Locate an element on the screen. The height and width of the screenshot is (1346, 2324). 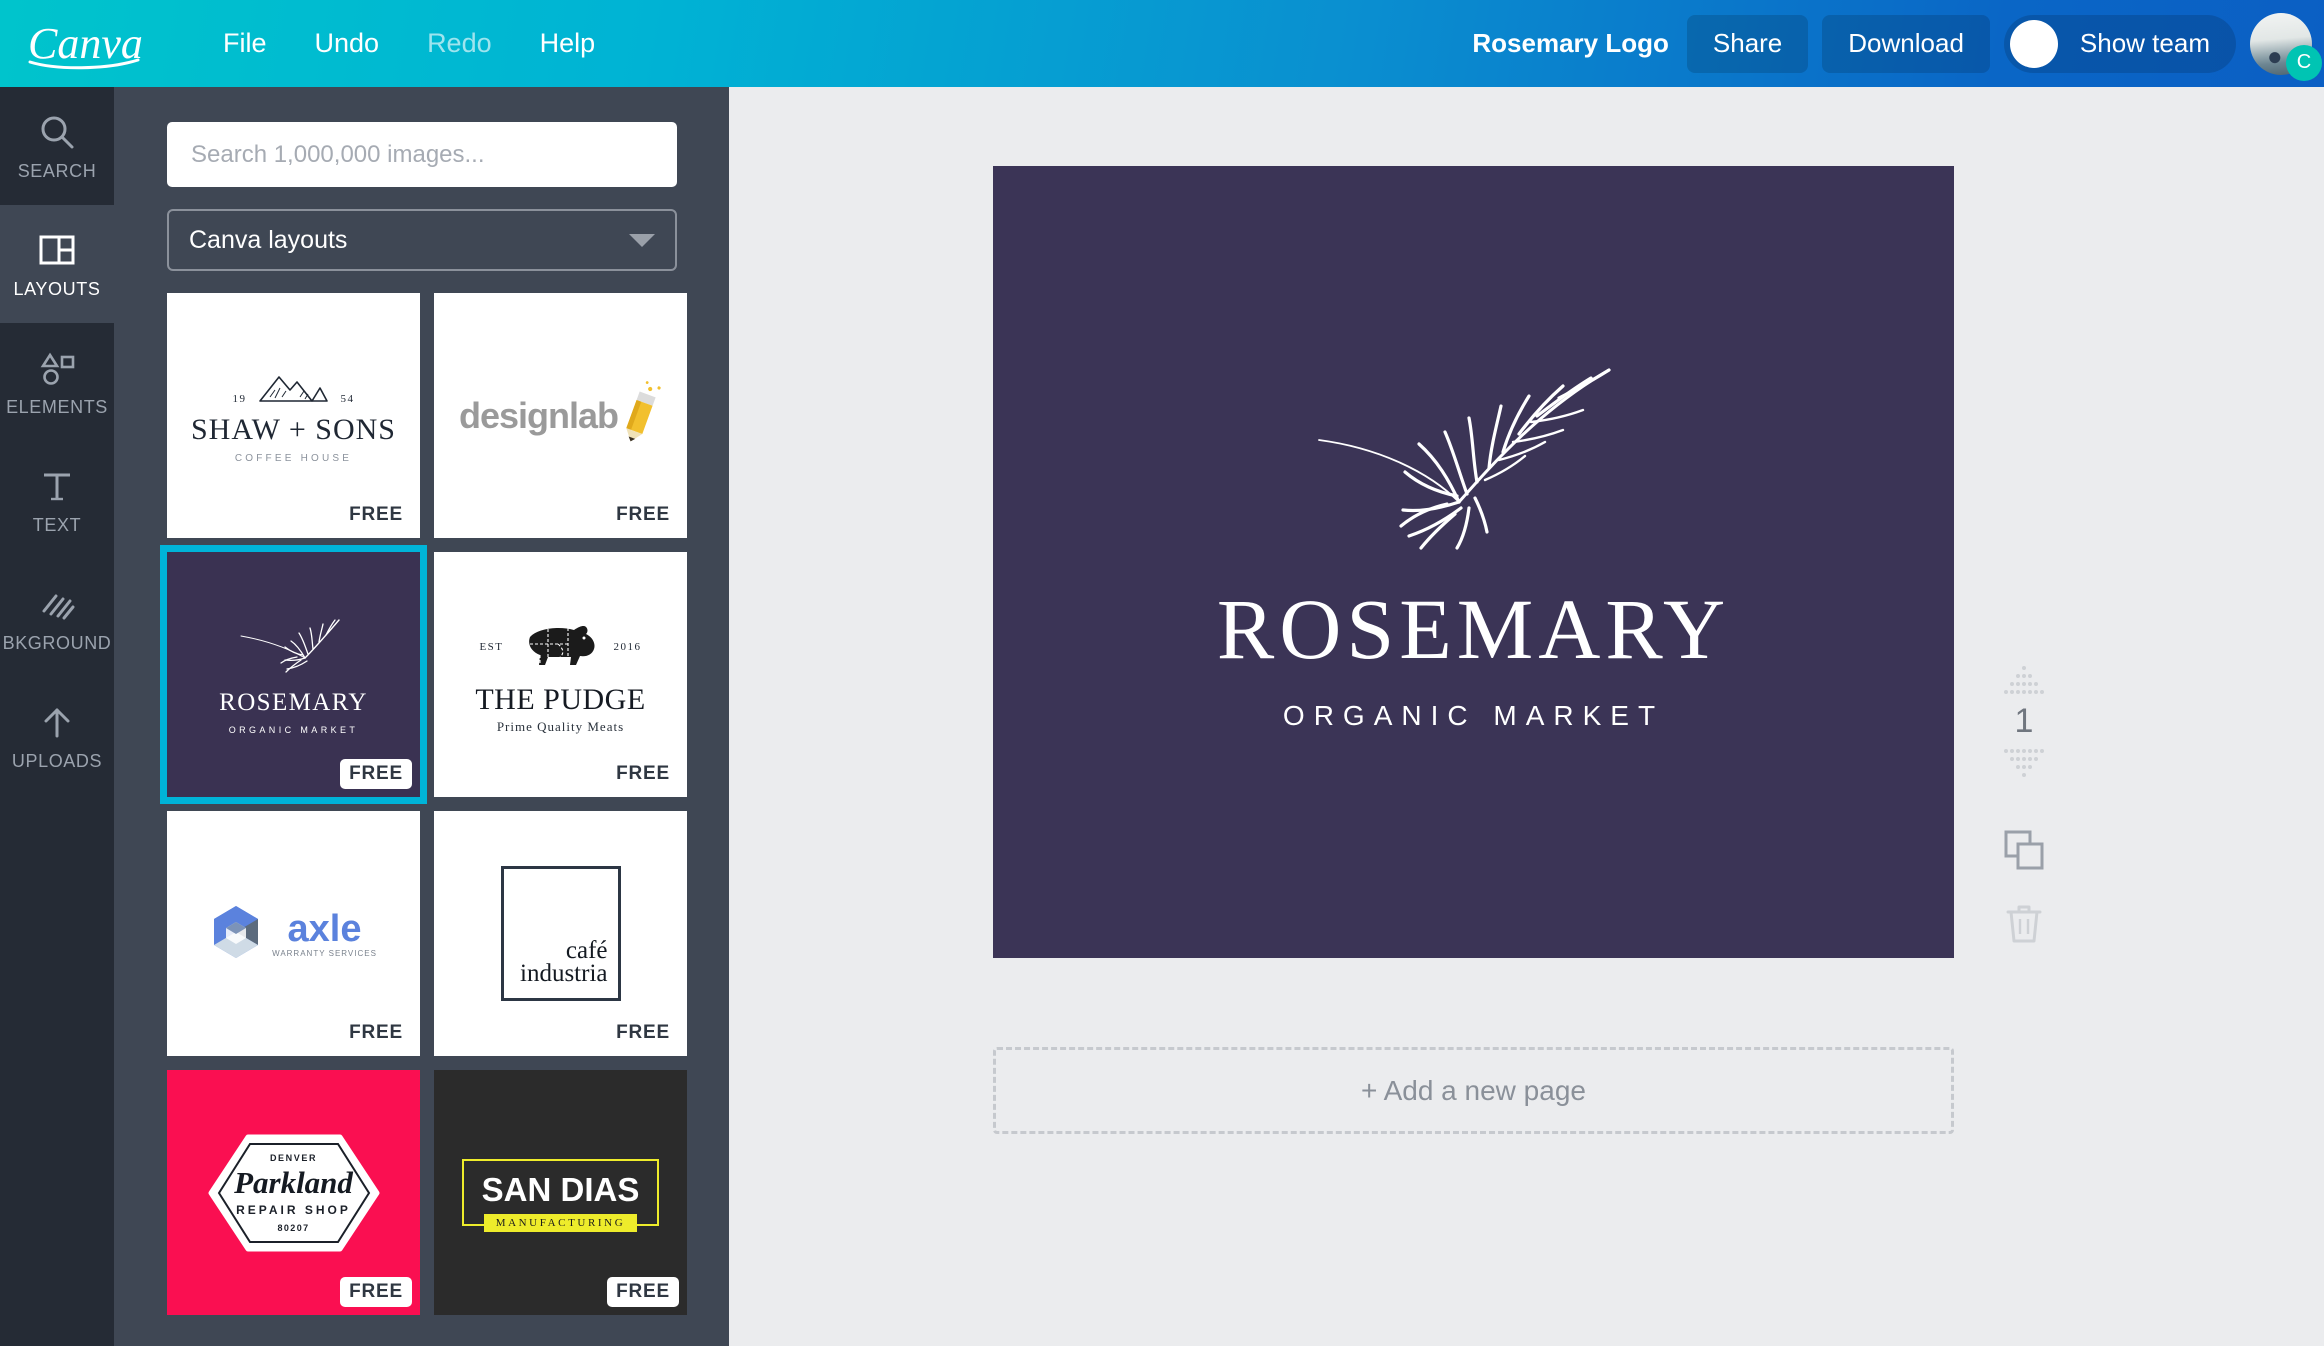
shaw-sons-artwork: 19 54 SHAW + SONS COFFEE HOUSE is located at coordinates (293, 416).